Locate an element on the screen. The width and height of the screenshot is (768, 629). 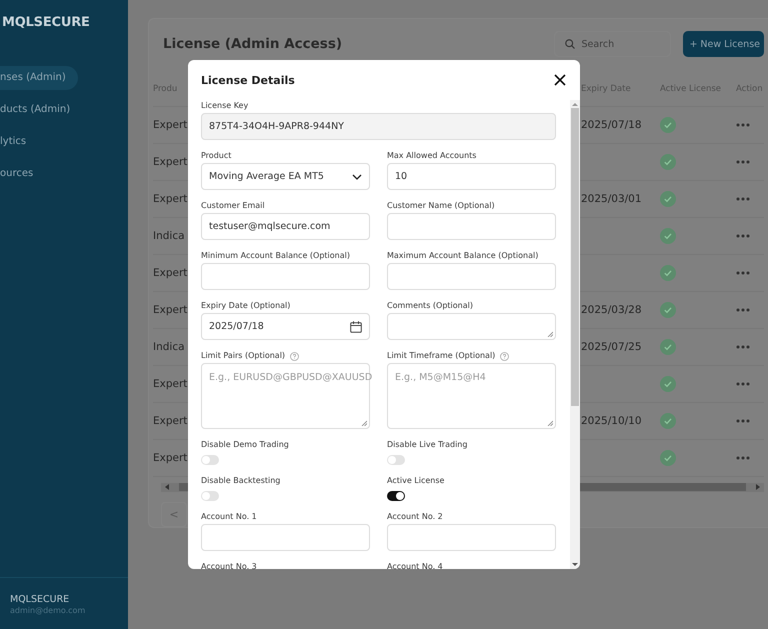
table-cell: 2025/10/10 is located at coordinates (611, 420).